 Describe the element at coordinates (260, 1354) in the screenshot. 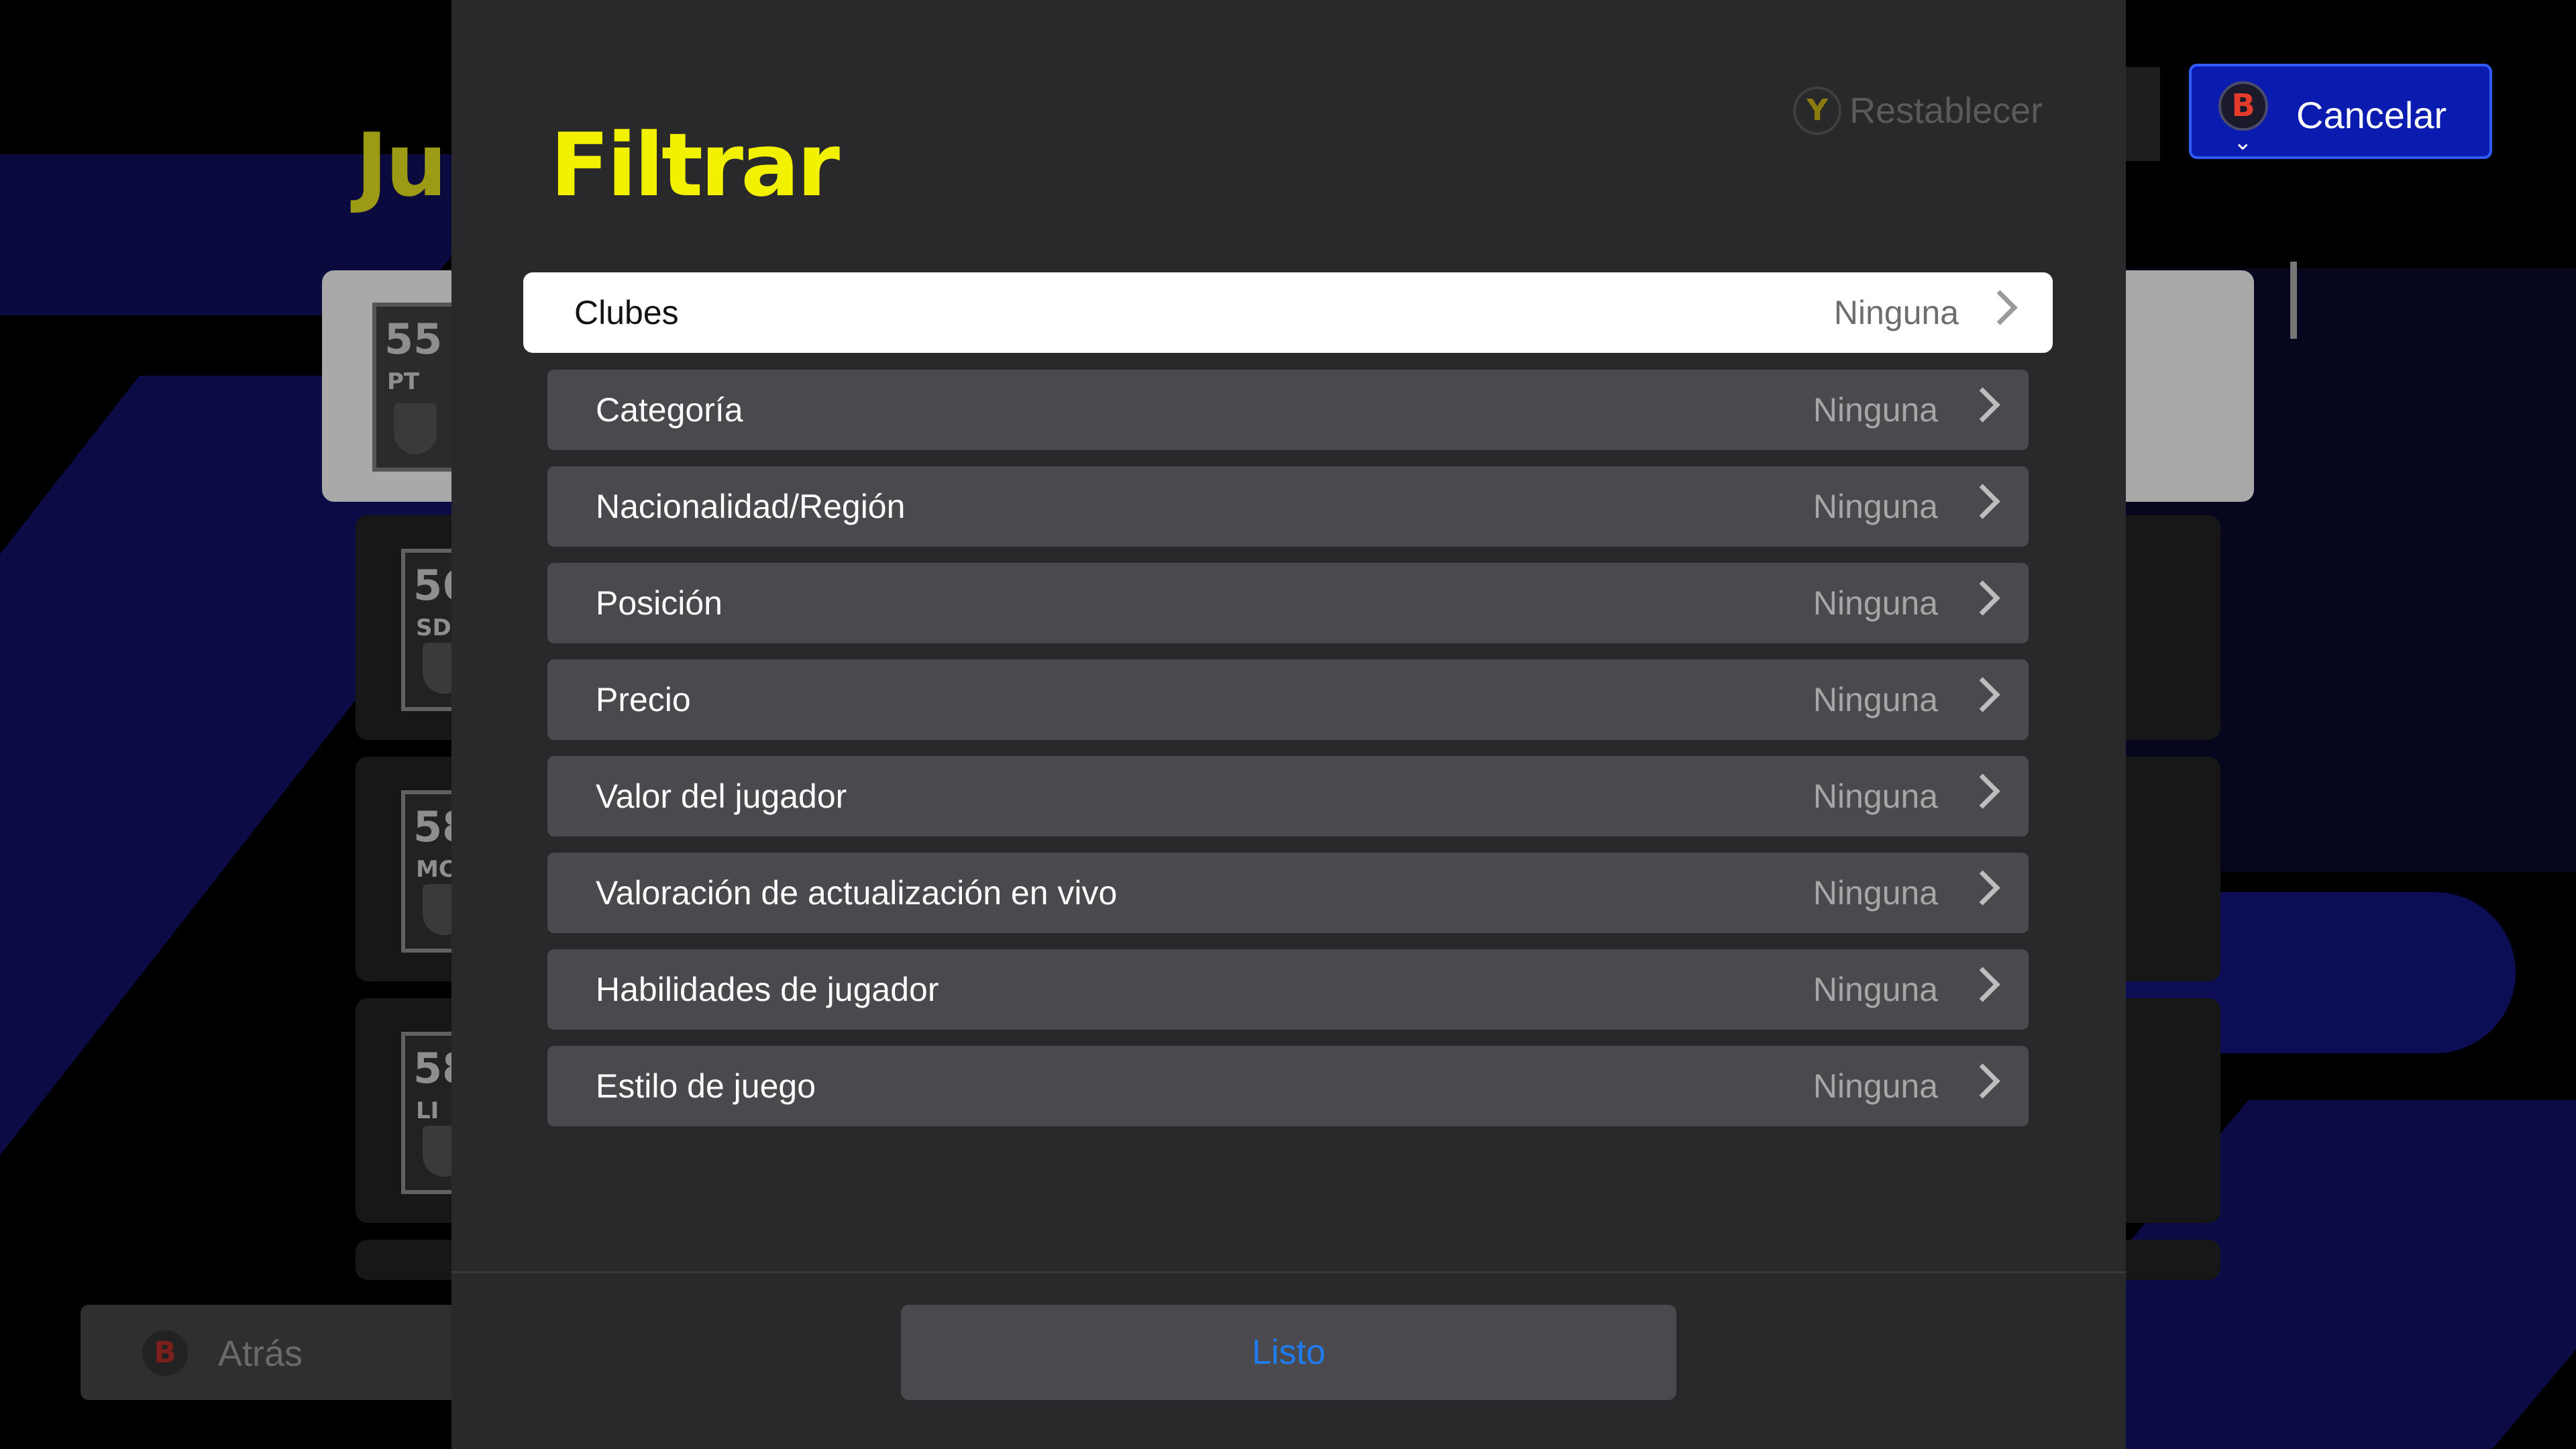

I see `back-label: Atrás` at that location.